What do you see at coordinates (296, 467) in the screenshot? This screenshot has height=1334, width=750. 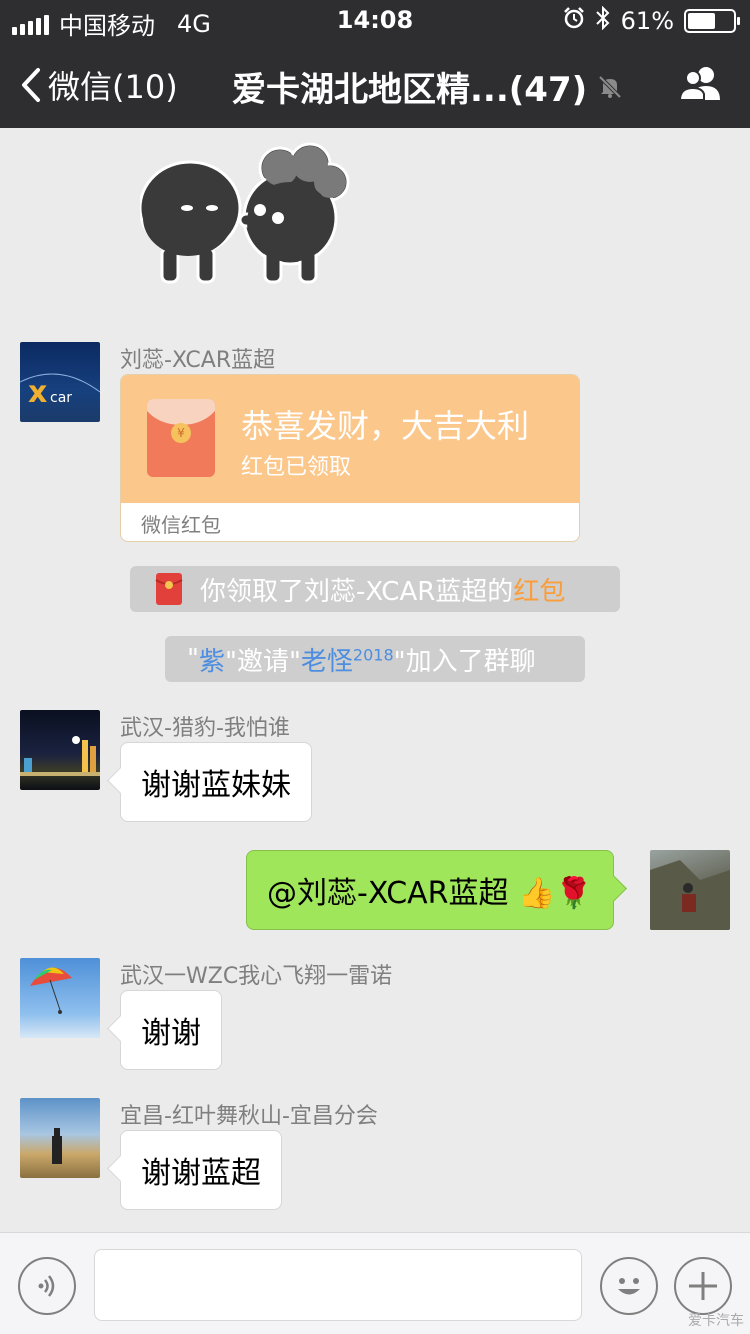 I see `red-packet-status: 红包已领取` at bounding box center [296, 467].